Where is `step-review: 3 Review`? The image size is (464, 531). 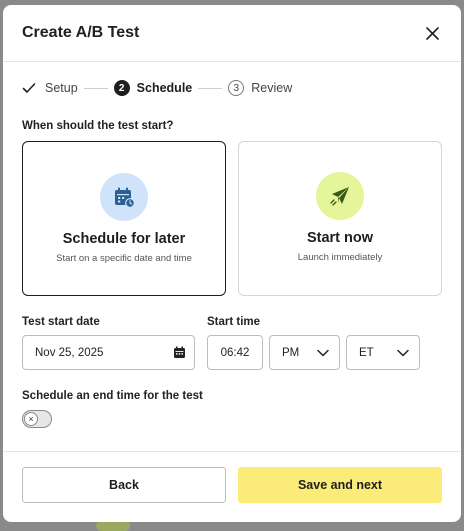 step-review: 3 Review is located at coordinates (260, 88).